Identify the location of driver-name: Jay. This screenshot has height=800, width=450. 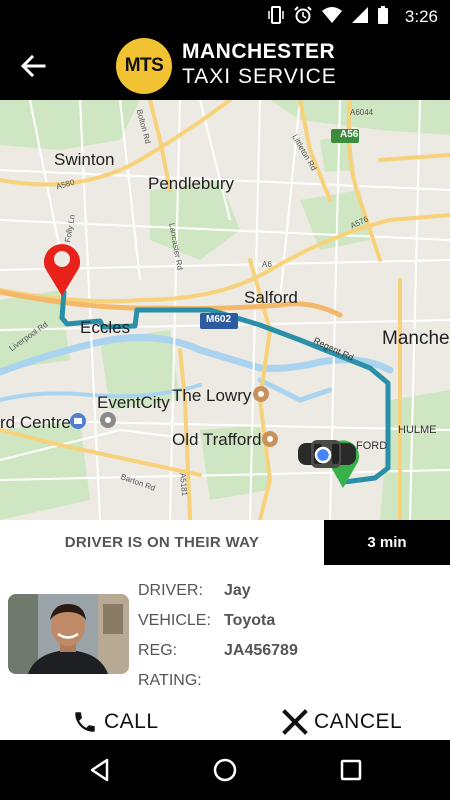
(237, 590).